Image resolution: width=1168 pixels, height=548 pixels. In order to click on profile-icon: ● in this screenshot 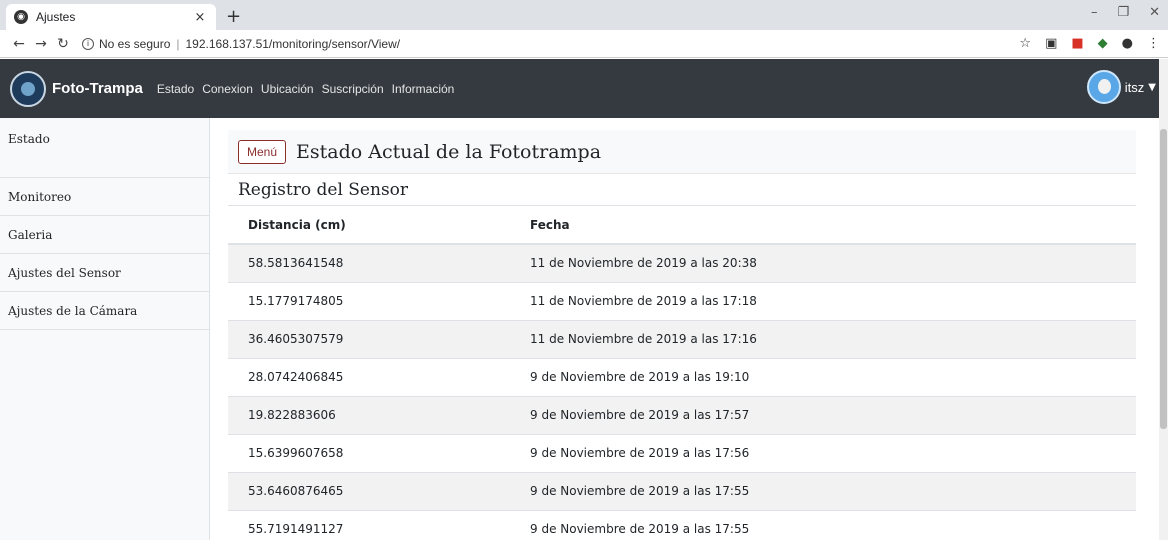, I will do `click(1127, 43)`.